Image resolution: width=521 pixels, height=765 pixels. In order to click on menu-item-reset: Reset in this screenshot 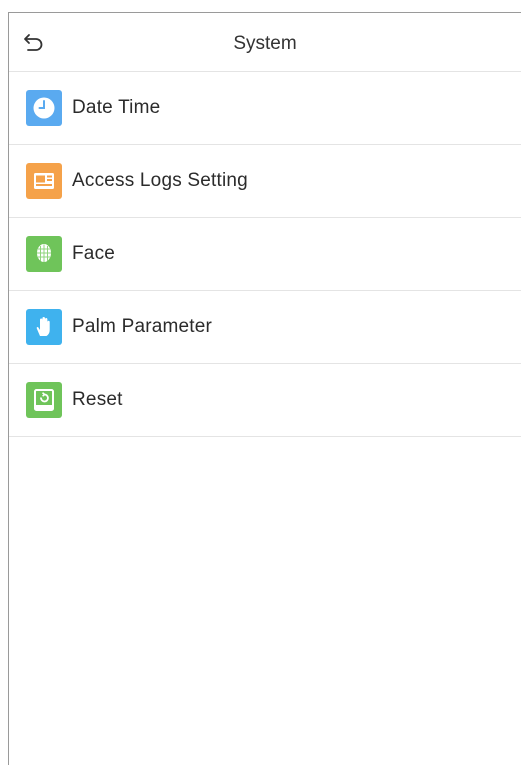, I will do `click(265, 400)`.